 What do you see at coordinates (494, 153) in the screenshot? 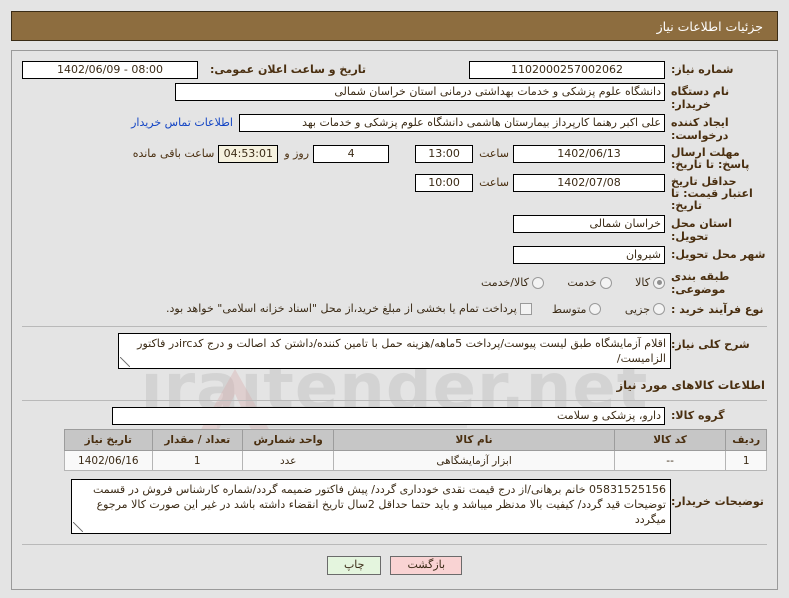
I see `deadline-hour-label: ساعت` at bounding box center [494, 153].